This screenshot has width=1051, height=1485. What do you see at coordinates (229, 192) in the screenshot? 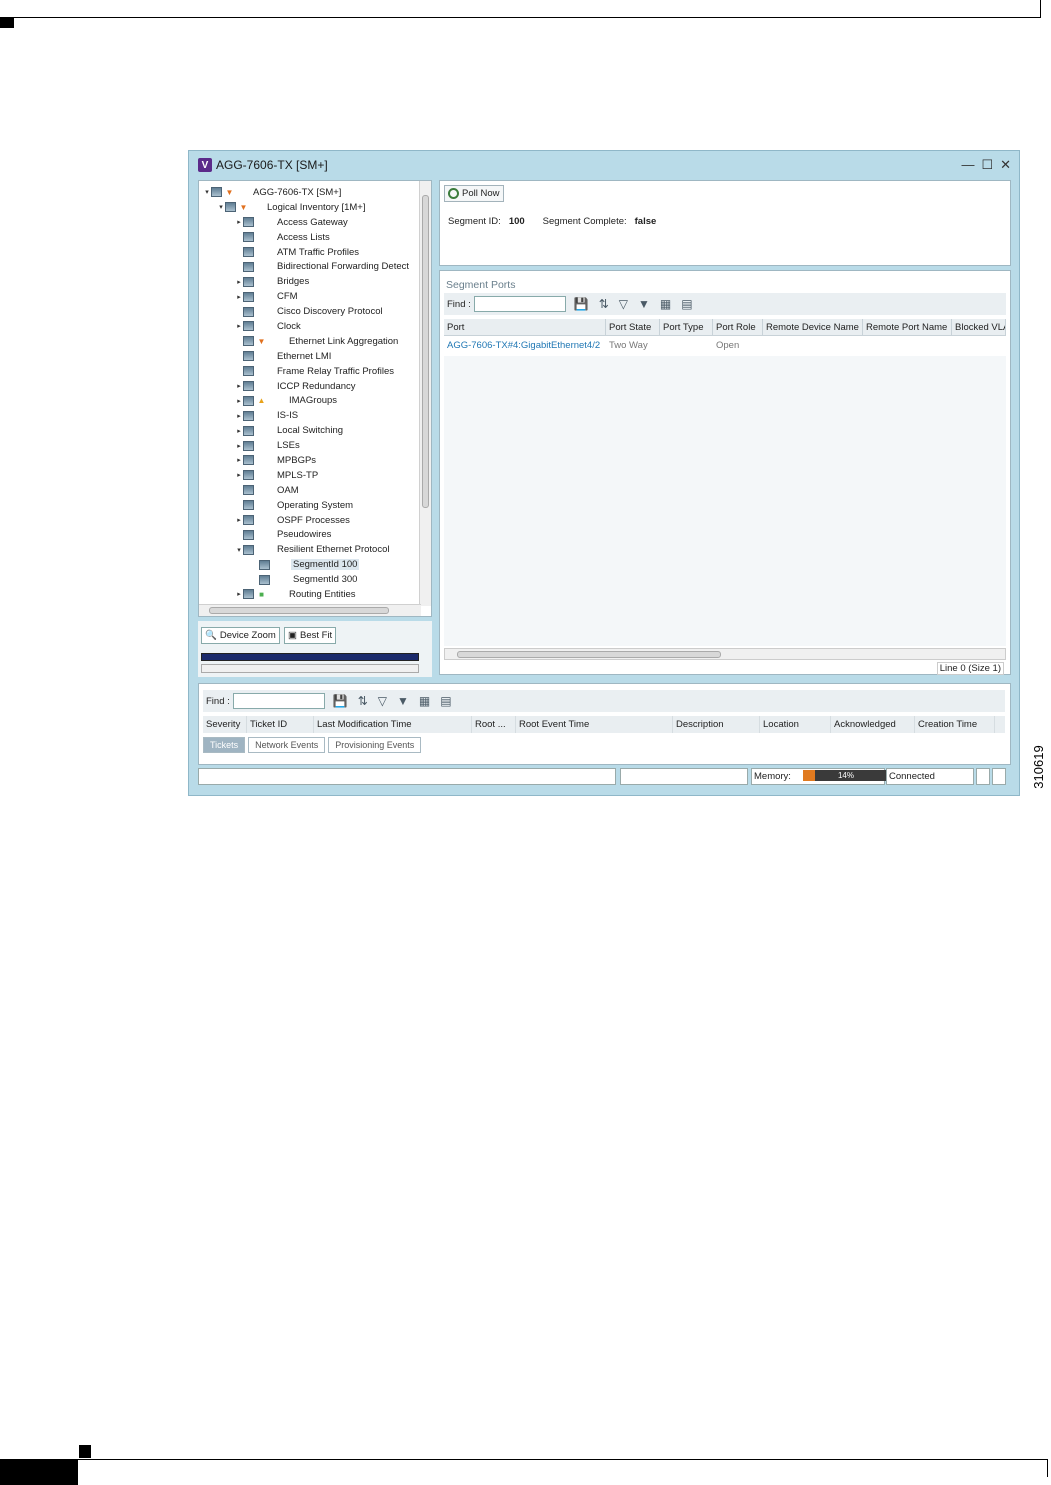
I see `alarm-badge-icon: ▼` at bounding box center [229, 192].